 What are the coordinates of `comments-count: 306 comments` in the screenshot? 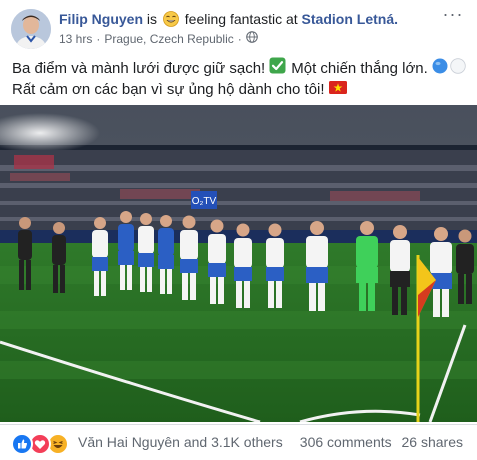 It's located at (346, 442).